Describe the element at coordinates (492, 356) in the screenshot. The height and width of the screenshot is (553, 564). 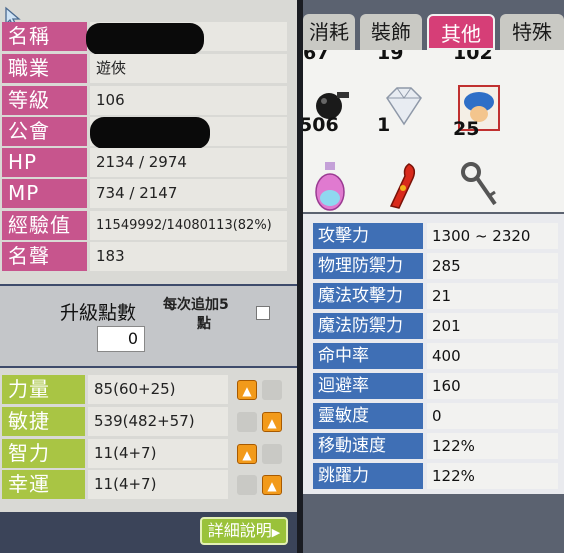
I see `equip-value: 400` at that location.